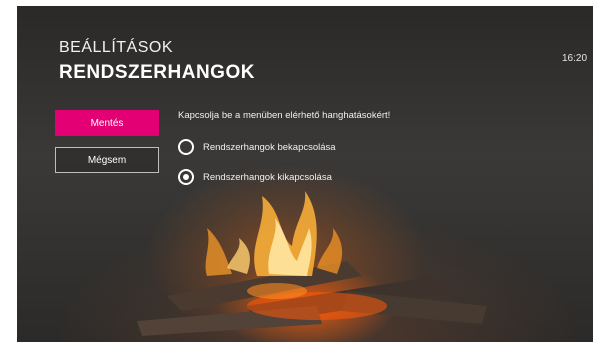 The height and width of the screenshot is (346, 608). I want to click on radio-option-sounds-on: Rendszerhangok bekapcsolása, so click(257, 147).